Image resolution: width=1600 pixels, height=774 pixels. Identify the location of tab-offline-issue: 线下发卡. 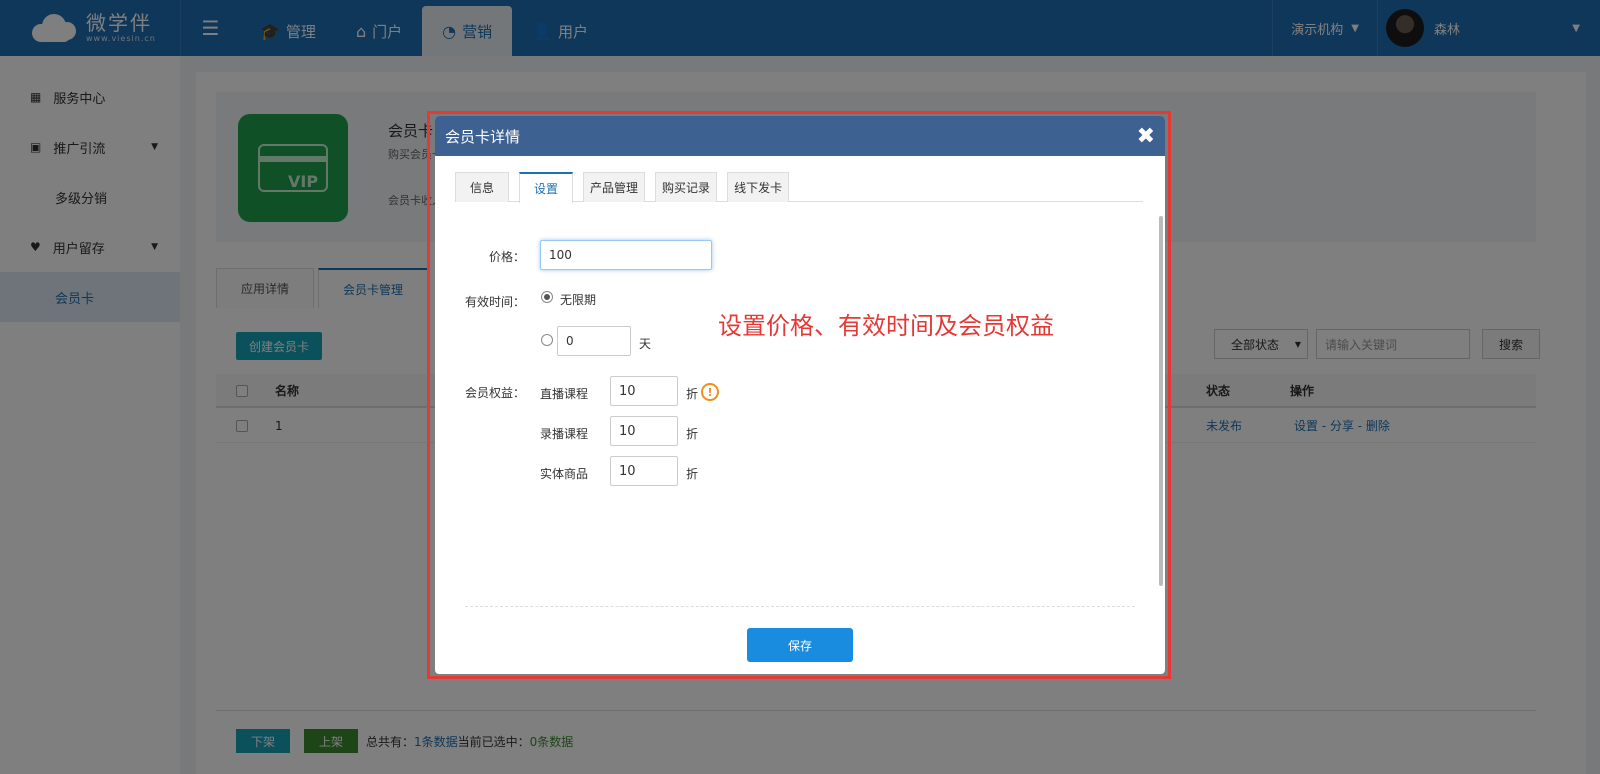
(758, 187).